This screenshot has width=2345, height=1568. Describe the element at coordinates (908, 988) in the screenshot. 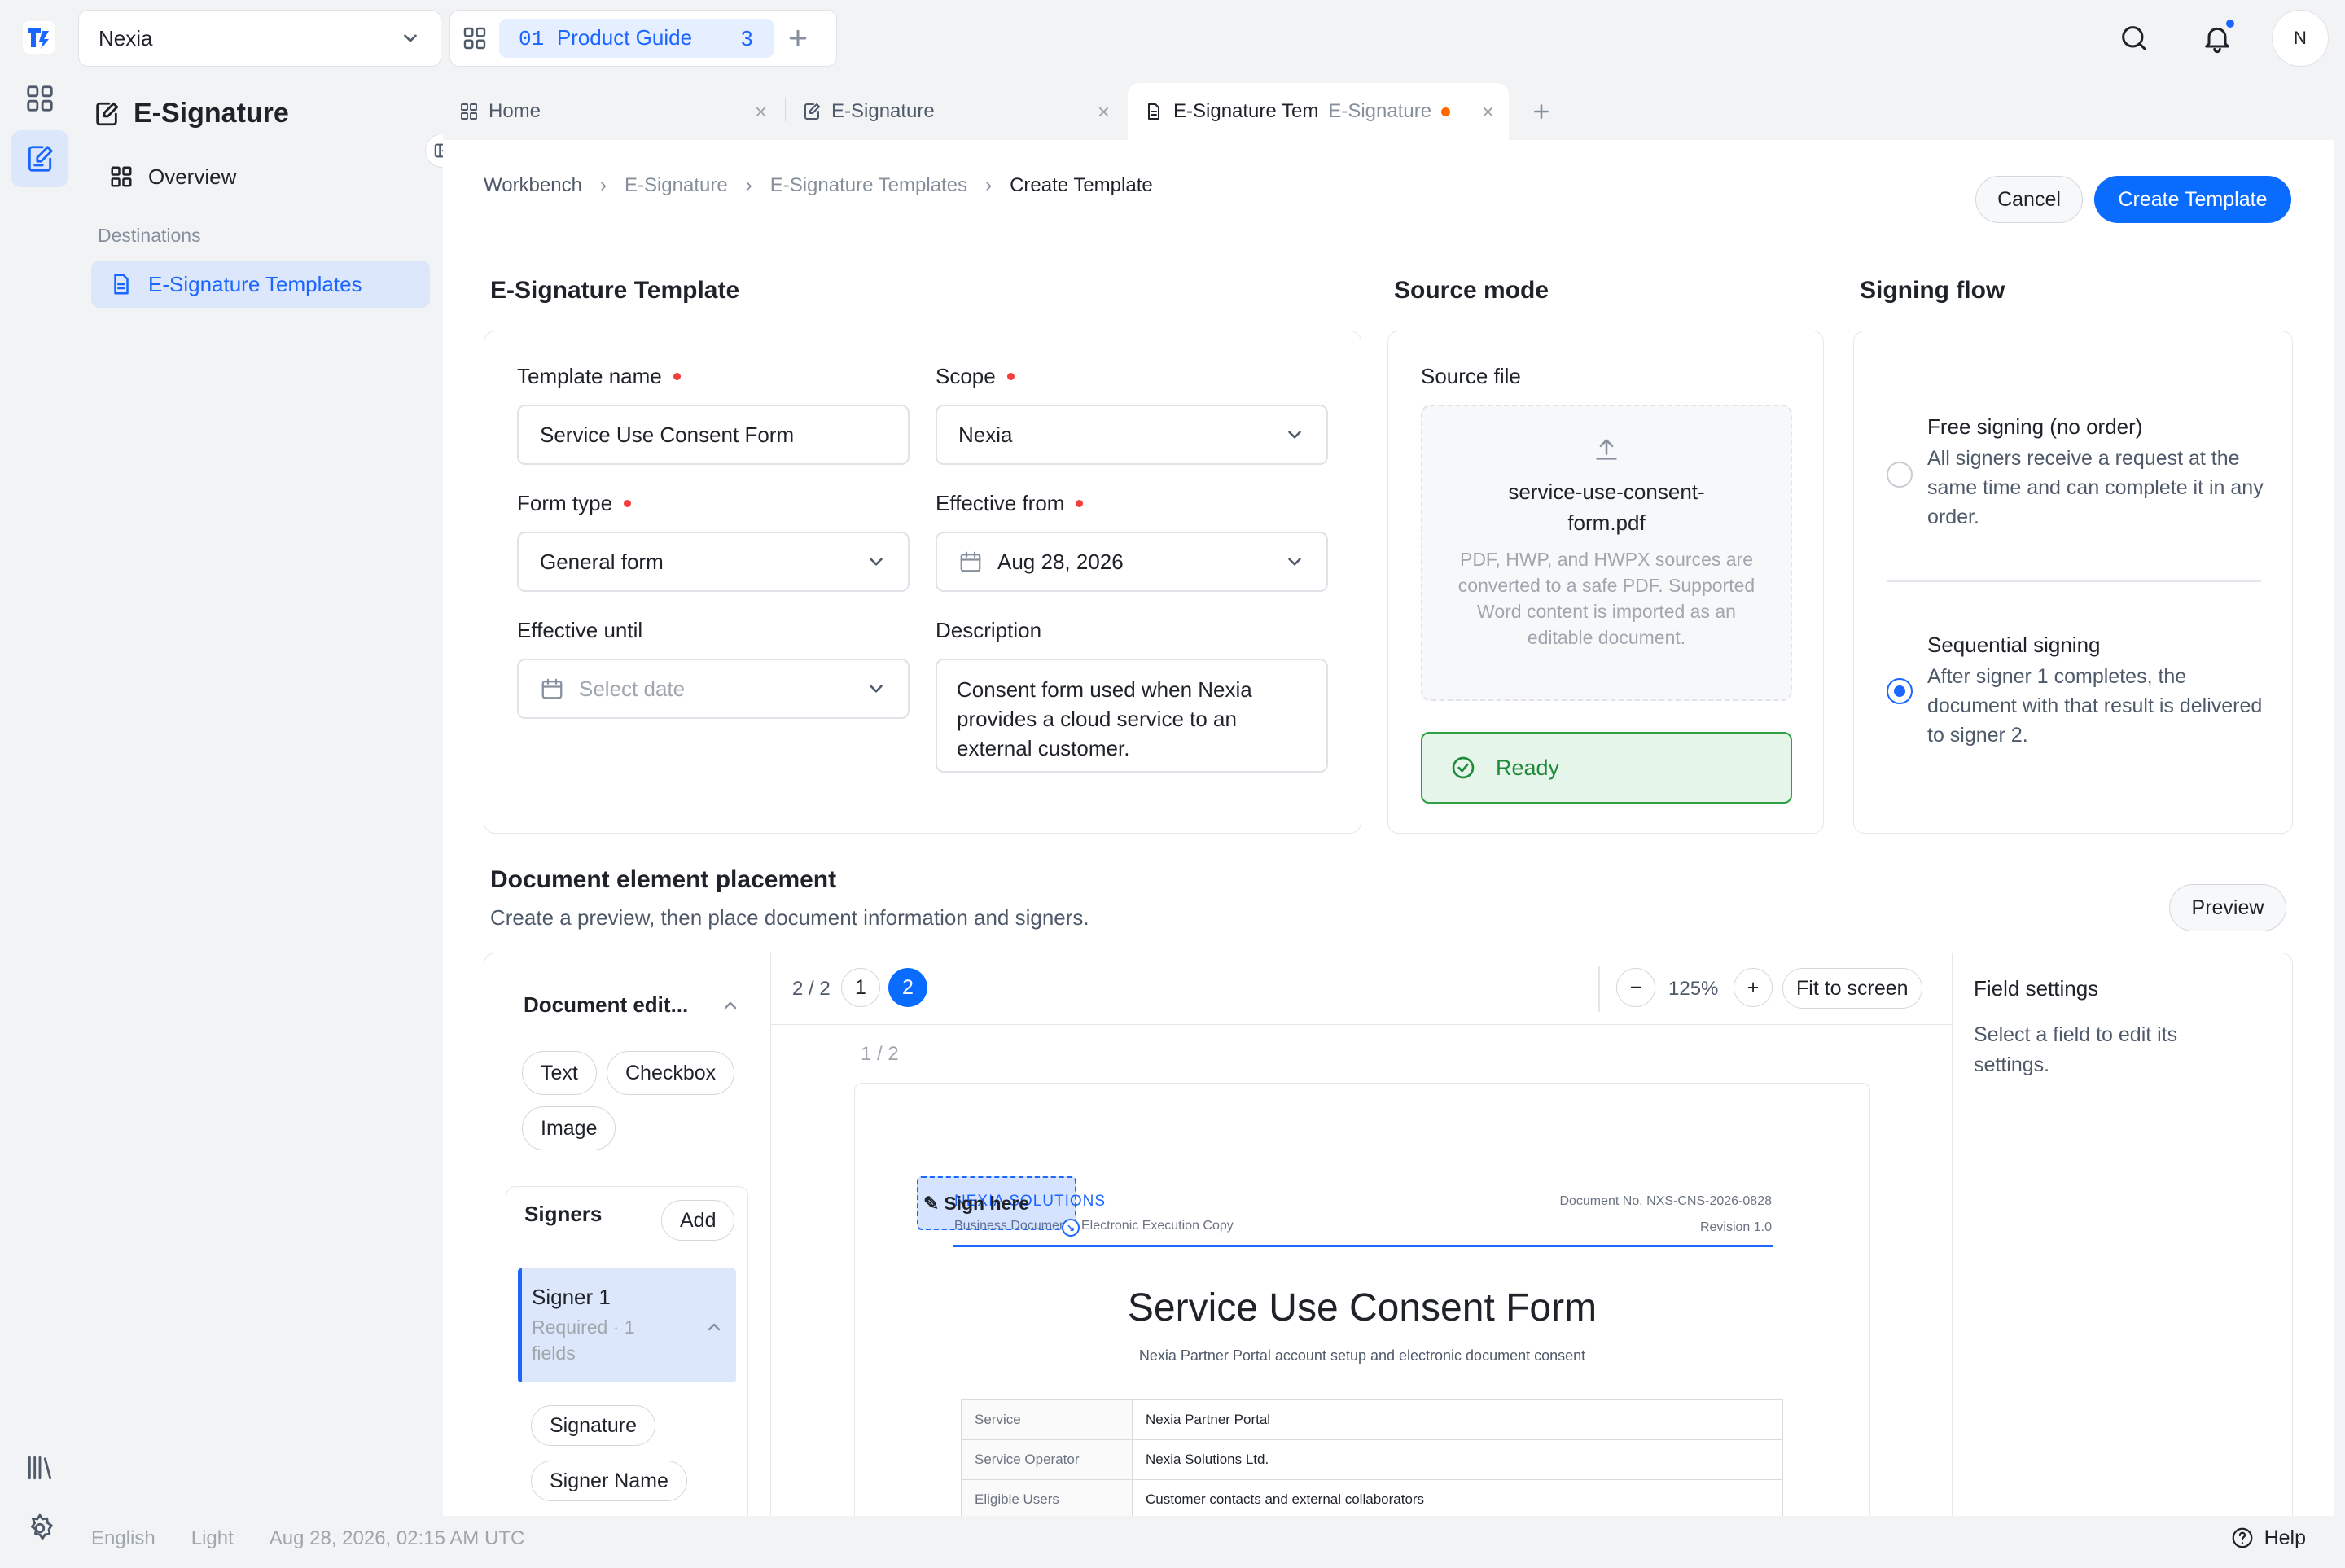

I see `page-button-2: 2` at that location.